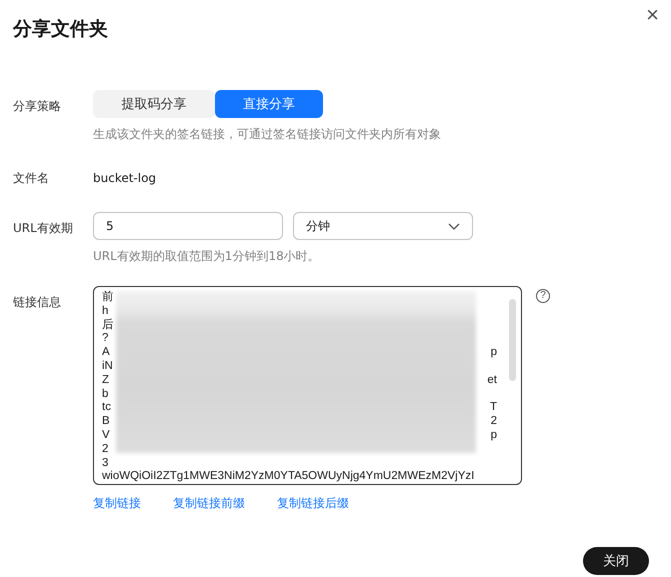 This screenshot has height=577, width=671. What do you see at coordinates (209, 503) in the screenshot?
I see `copy-link: 复制链接前缀` at bounding box center [209, 503].